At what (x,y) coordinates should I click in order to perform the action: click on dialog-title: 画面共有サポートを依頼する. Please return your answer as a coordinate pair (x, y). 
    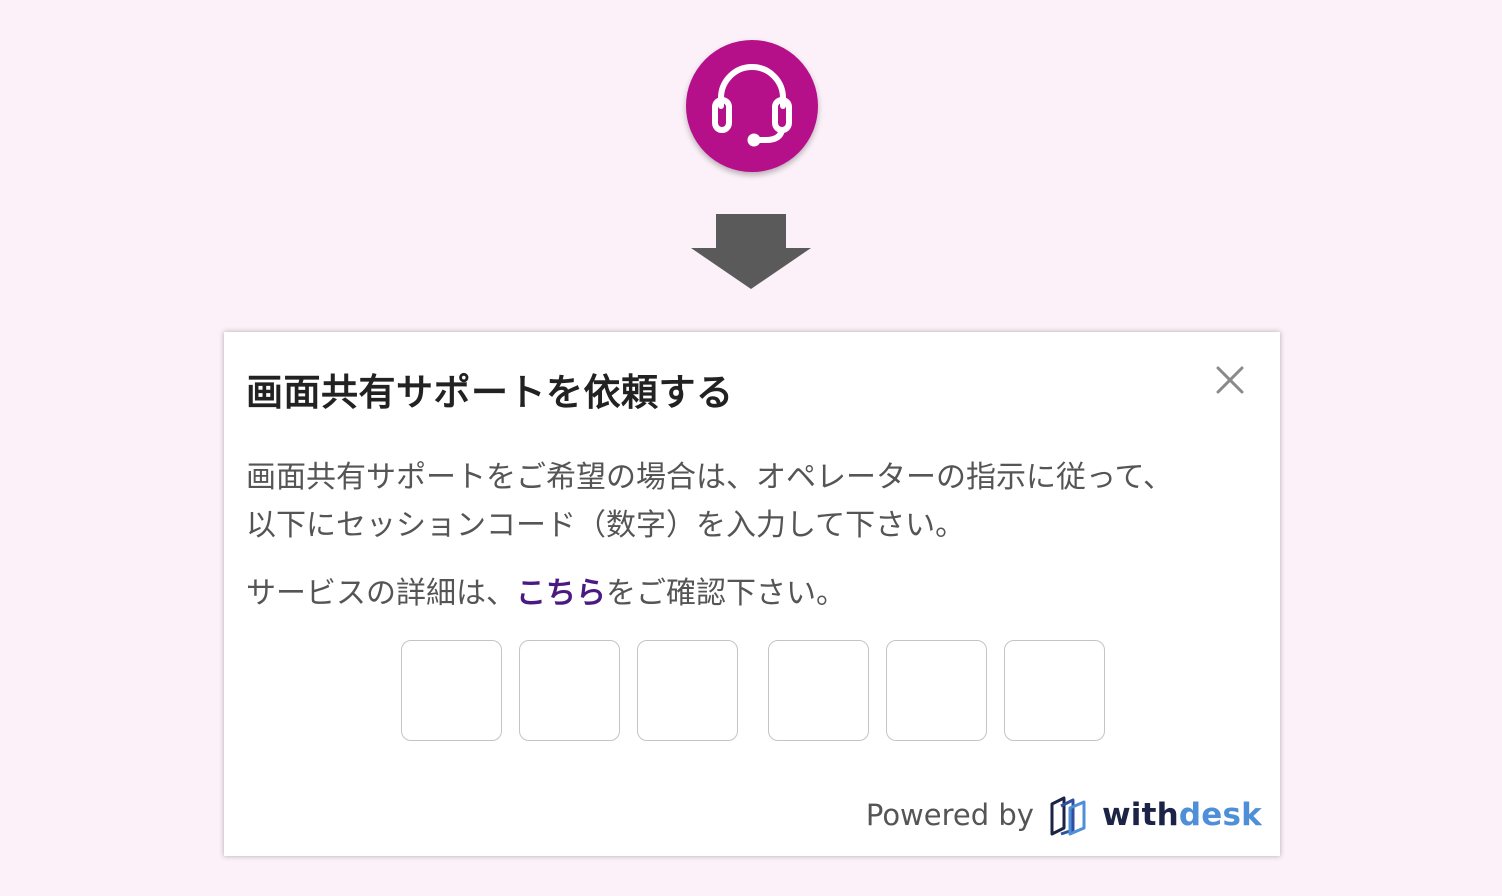
    Looking at the image, I should click on (490, 392).